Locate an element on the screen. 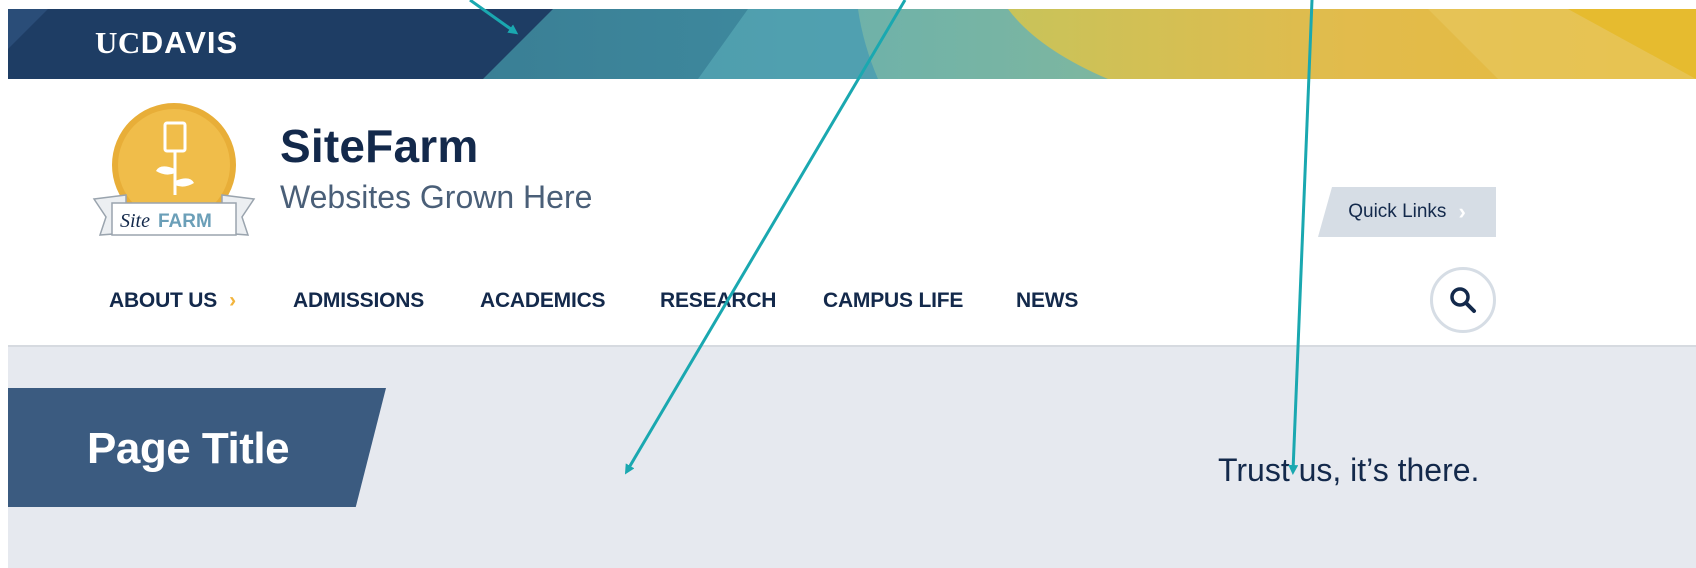  nav-item-admissions: ADMISSIONS is located at coordinates (358, 301).